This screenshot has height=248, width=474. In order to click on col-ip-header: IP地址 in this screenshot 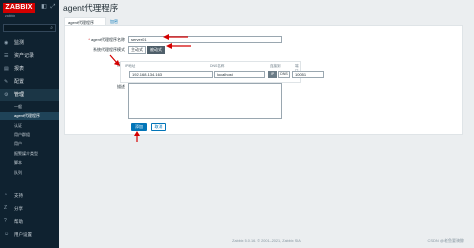, I will do `click(130, 66)`.